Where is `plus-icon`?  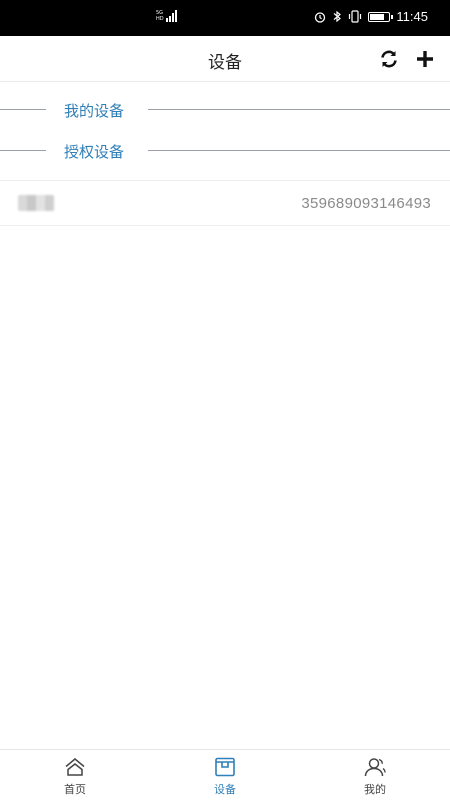 plus-icon is located at coordinates (425, 59).